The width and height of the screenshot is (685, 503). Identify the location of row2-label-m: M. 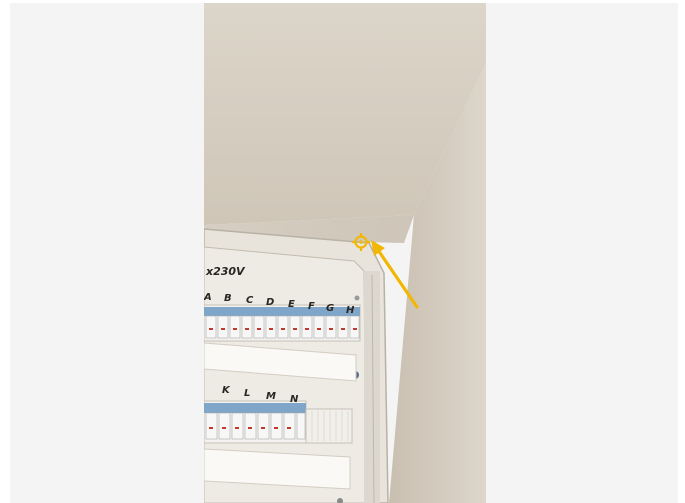
(271, 396).